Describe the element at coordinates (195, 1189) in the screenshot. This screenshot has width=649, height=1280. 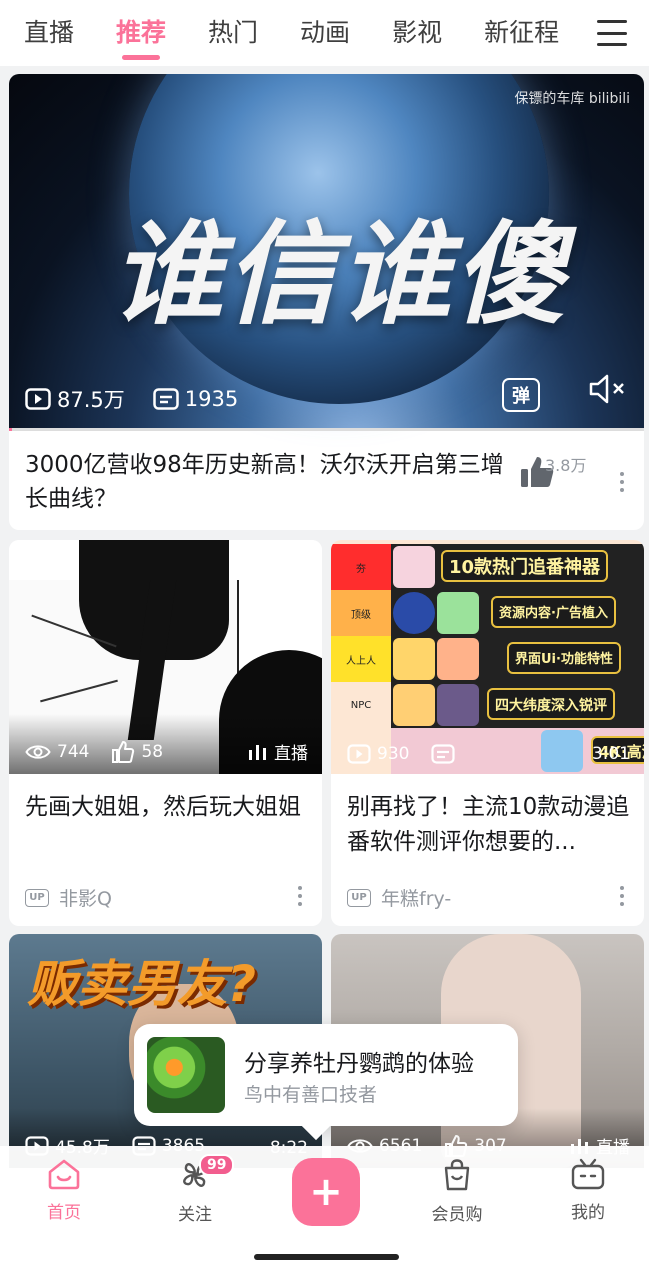
I see `nav-follow: 99 关注` at that location.